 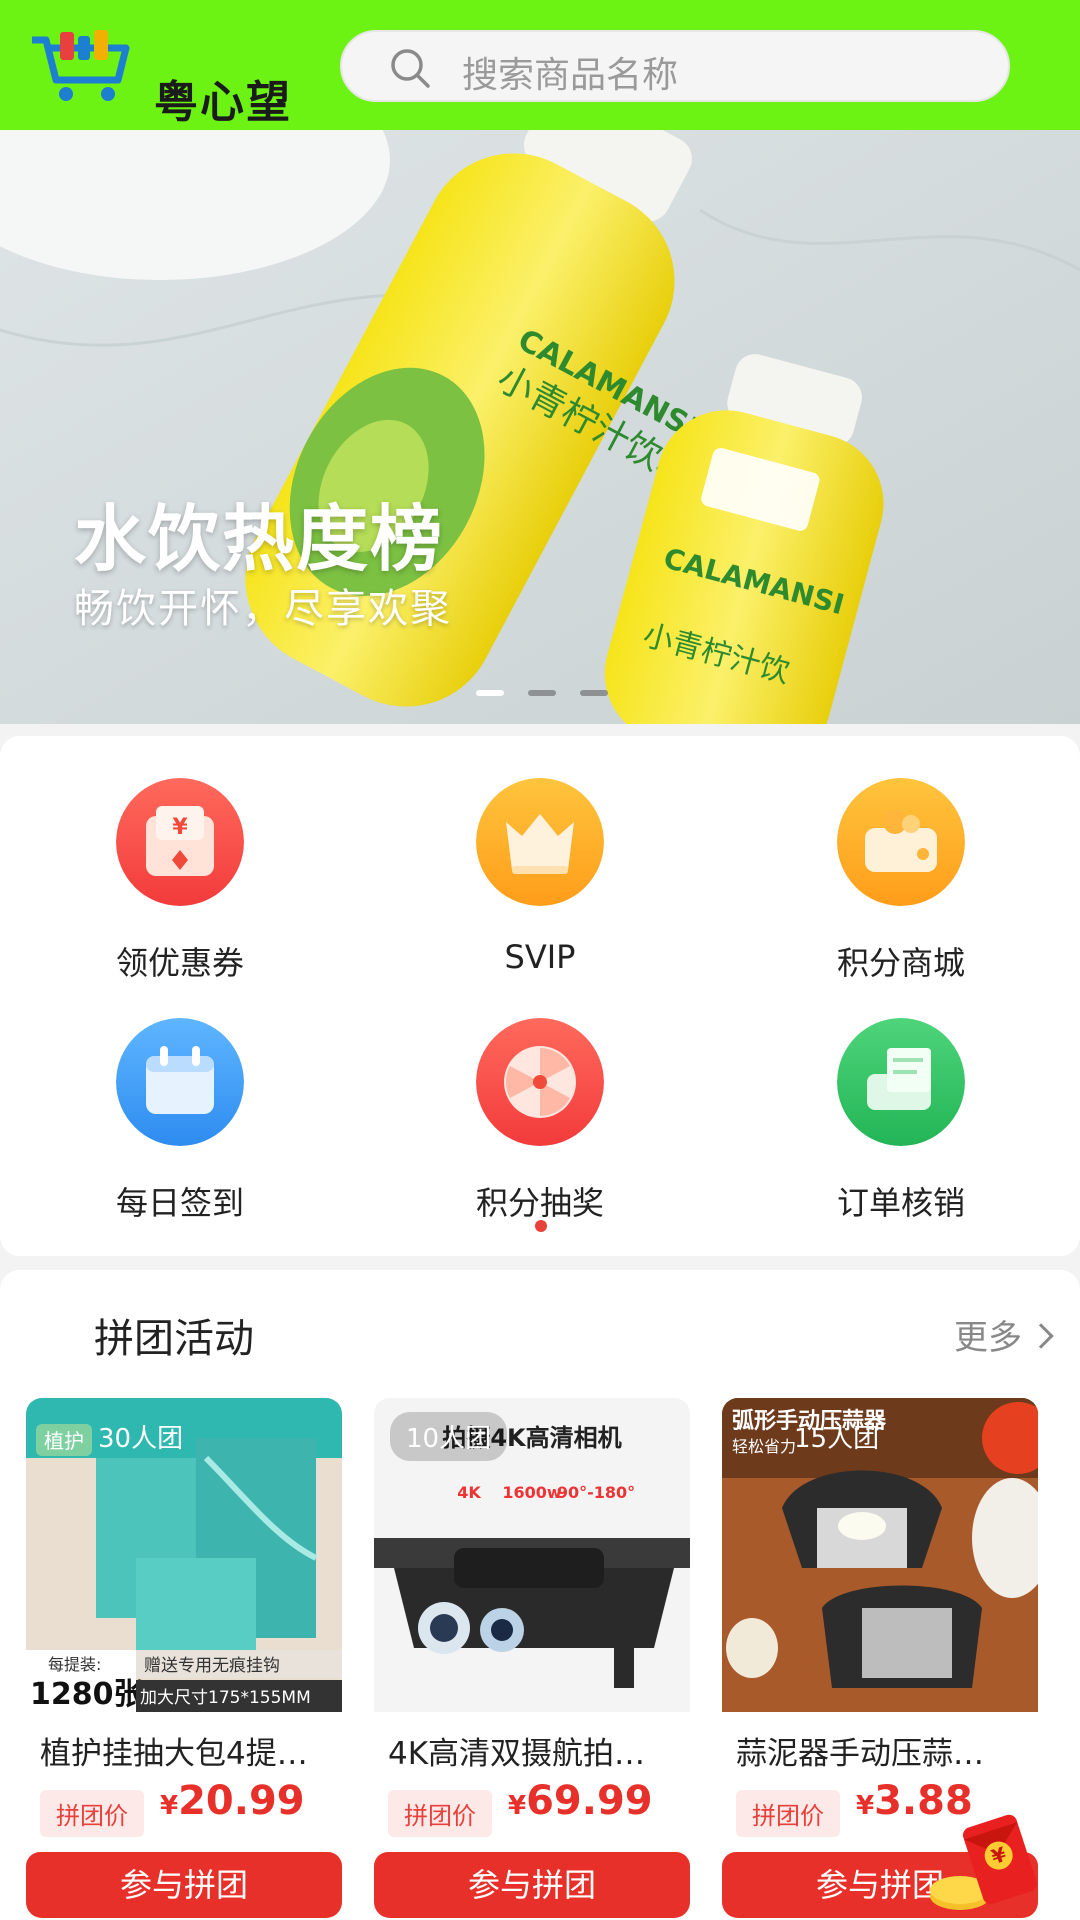 What do you see at coordinates (988, 1338) in the screenshot?
I see `more-label: 更多` at bounding box center [988, 1338].